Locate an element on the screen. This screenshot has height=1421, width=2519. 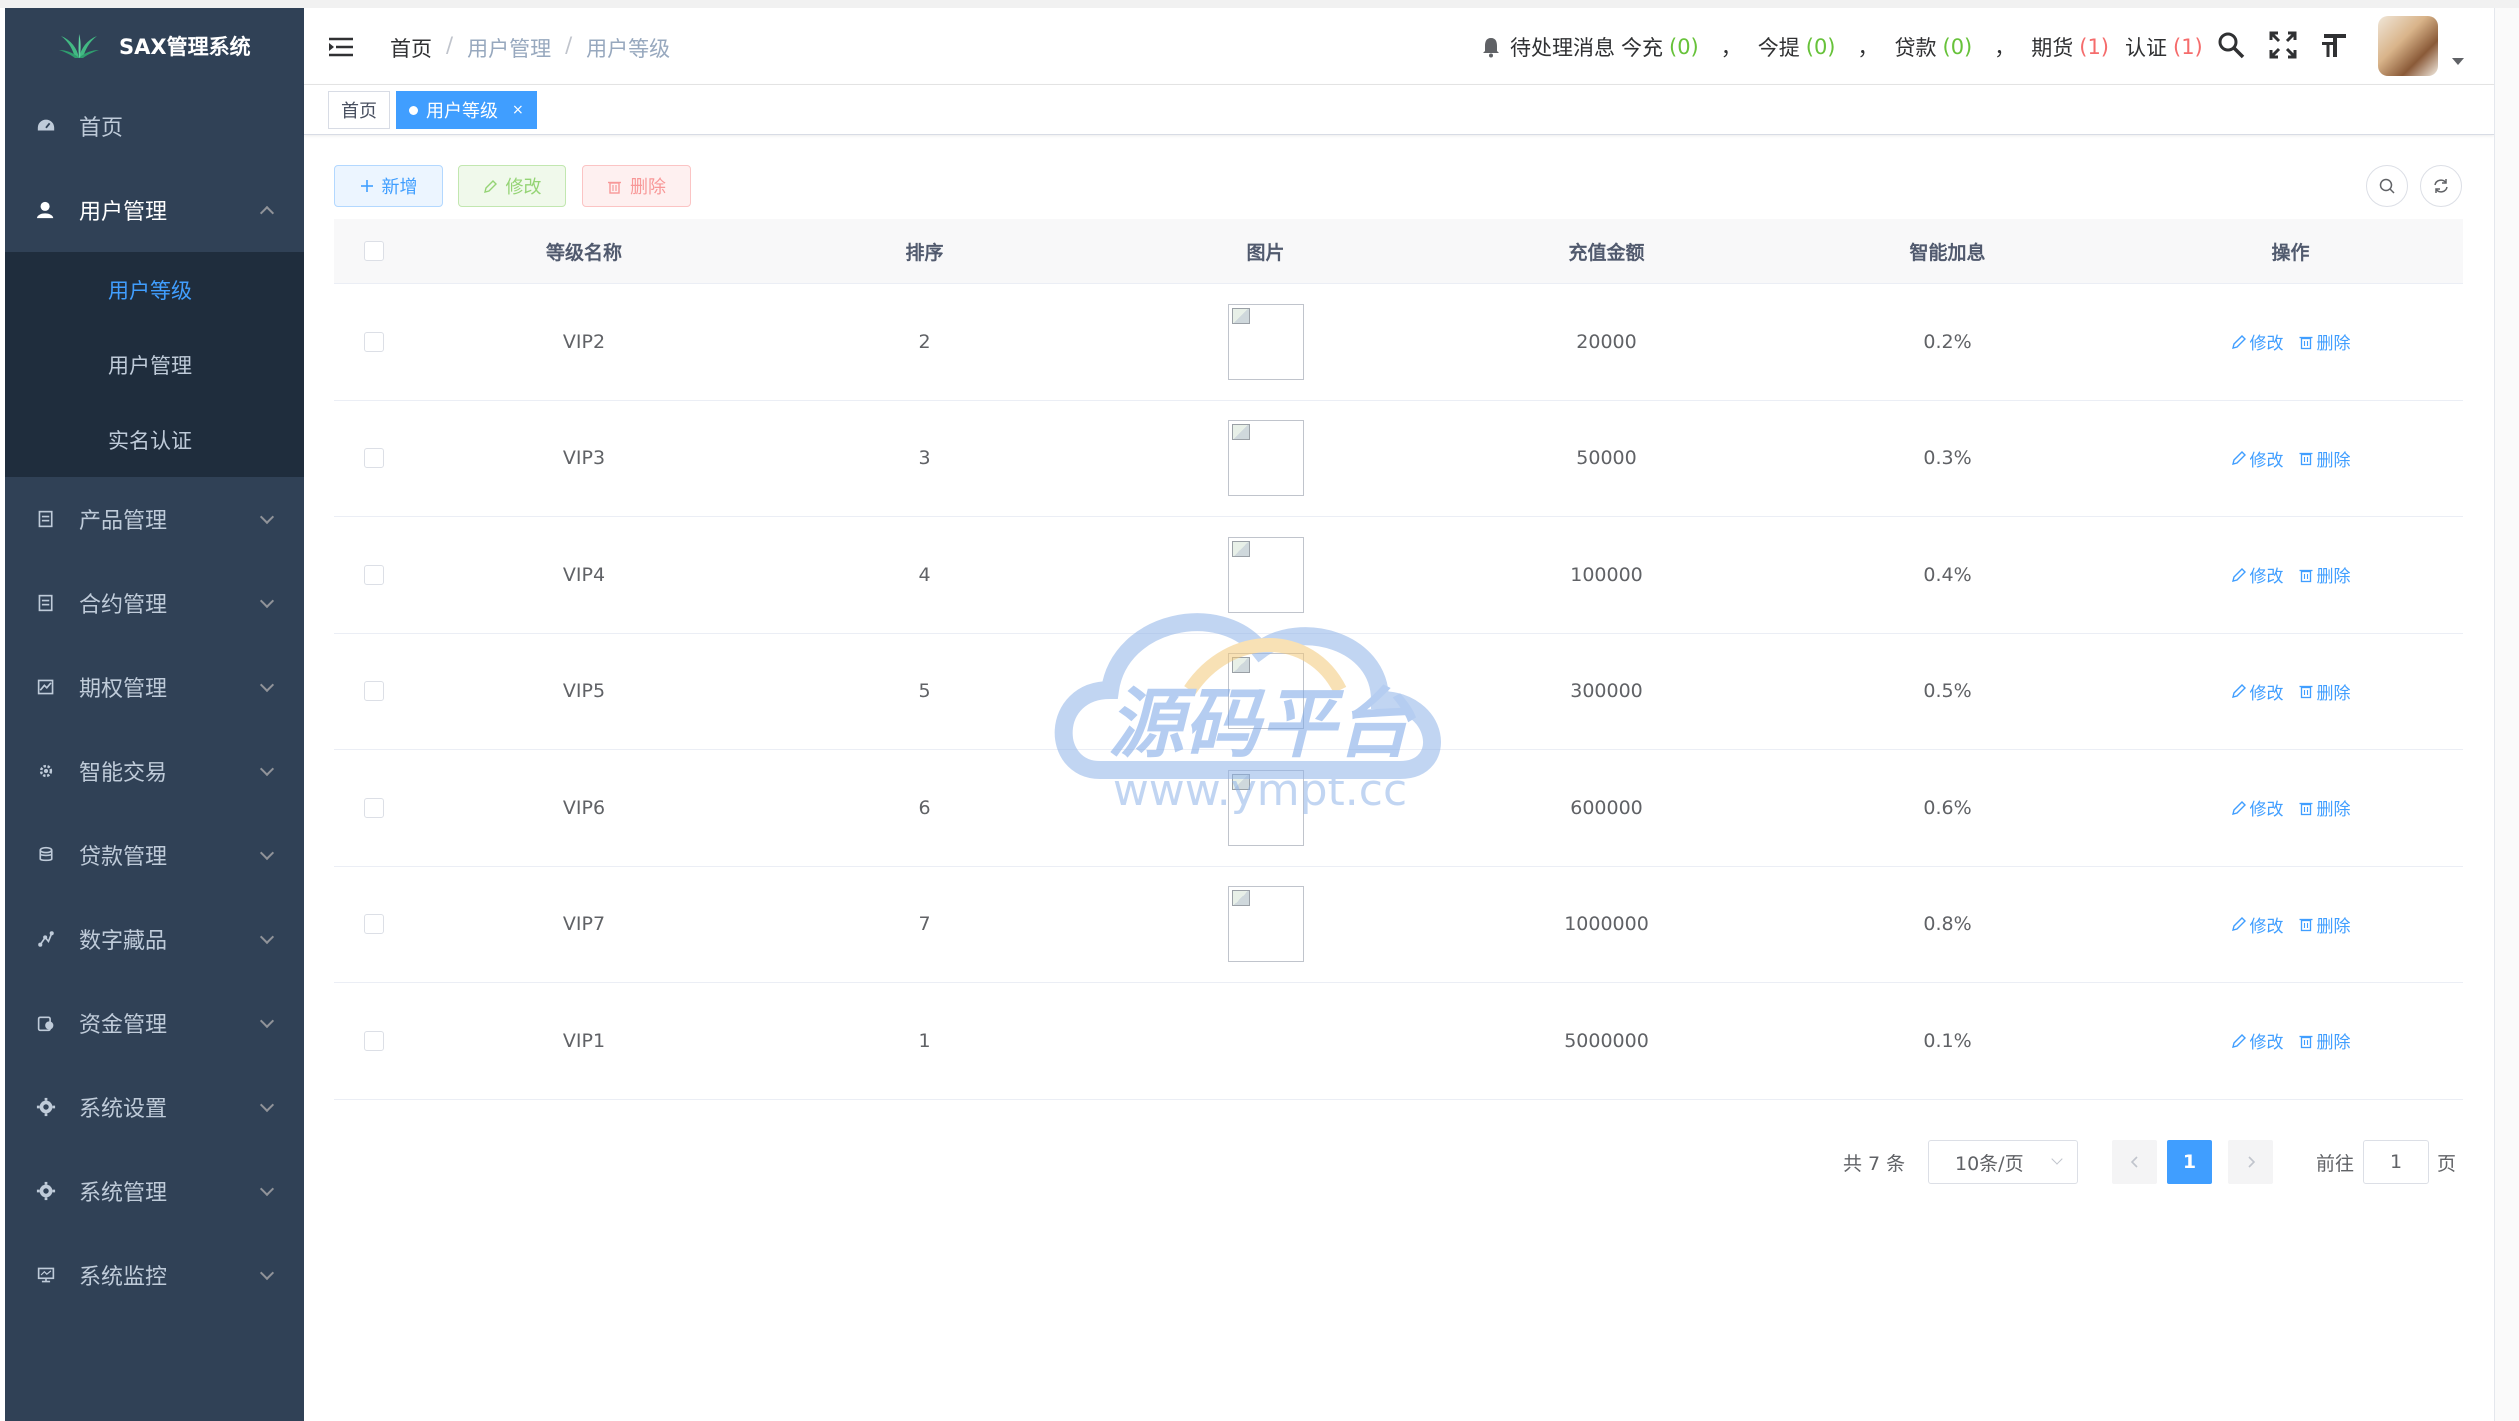
select-all-checkbox is located at coordinates (374, 251).